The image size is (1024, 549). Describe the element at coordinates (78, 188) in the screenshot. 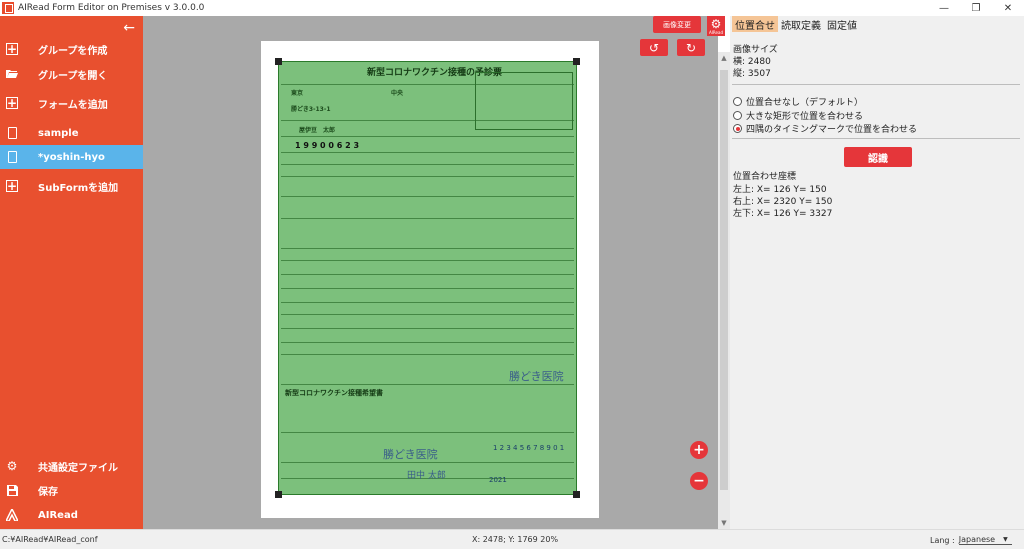

I see `sidebar-item-label: SubFormを追加` at that location.